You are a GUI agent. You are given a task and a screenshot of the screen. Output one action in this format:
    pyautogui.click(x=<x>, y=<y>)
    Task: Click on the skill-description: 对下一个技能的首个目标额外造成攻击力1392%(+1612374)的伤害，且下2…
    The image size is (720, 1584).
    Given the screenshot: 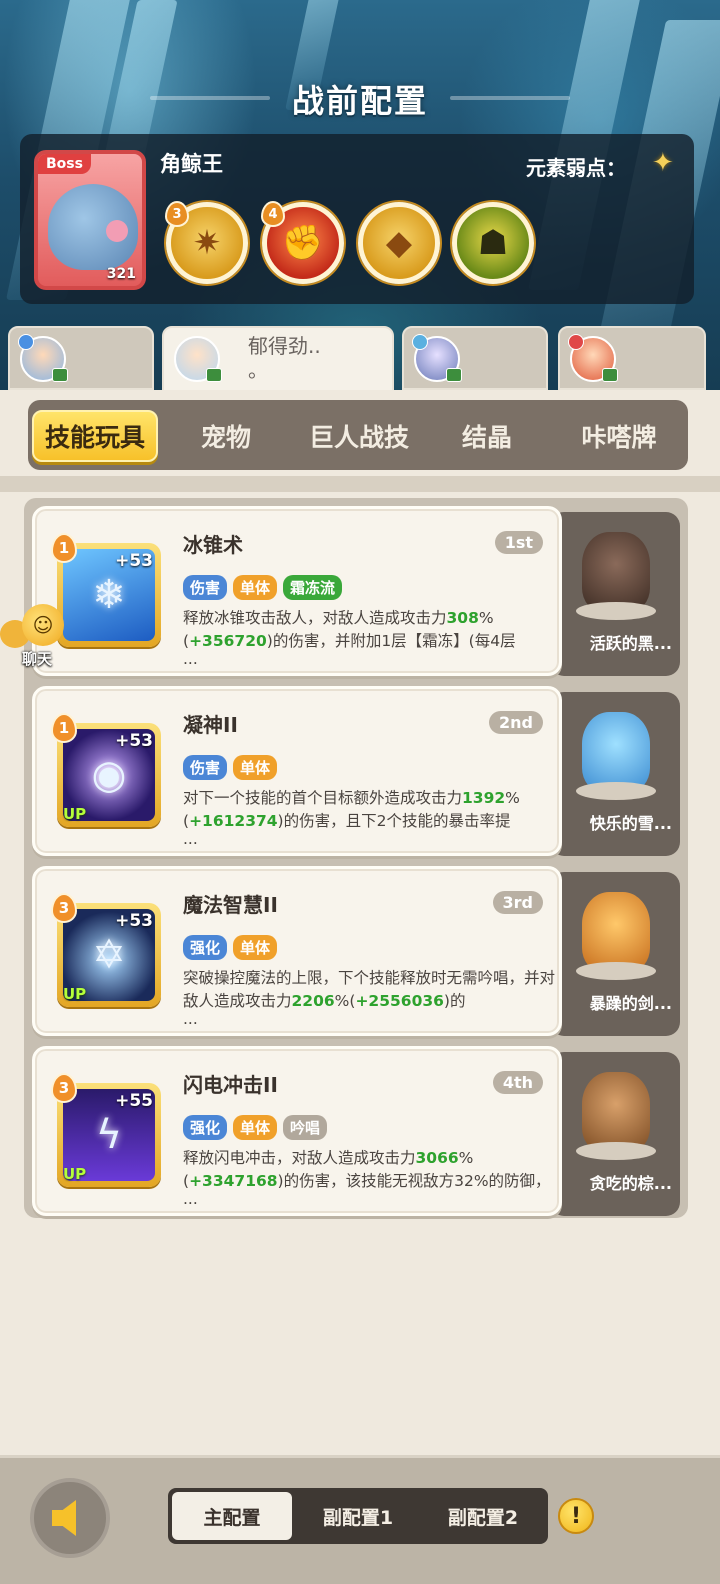 What is the action you would take?
    pyautogui.click(x=369, y=817)
    